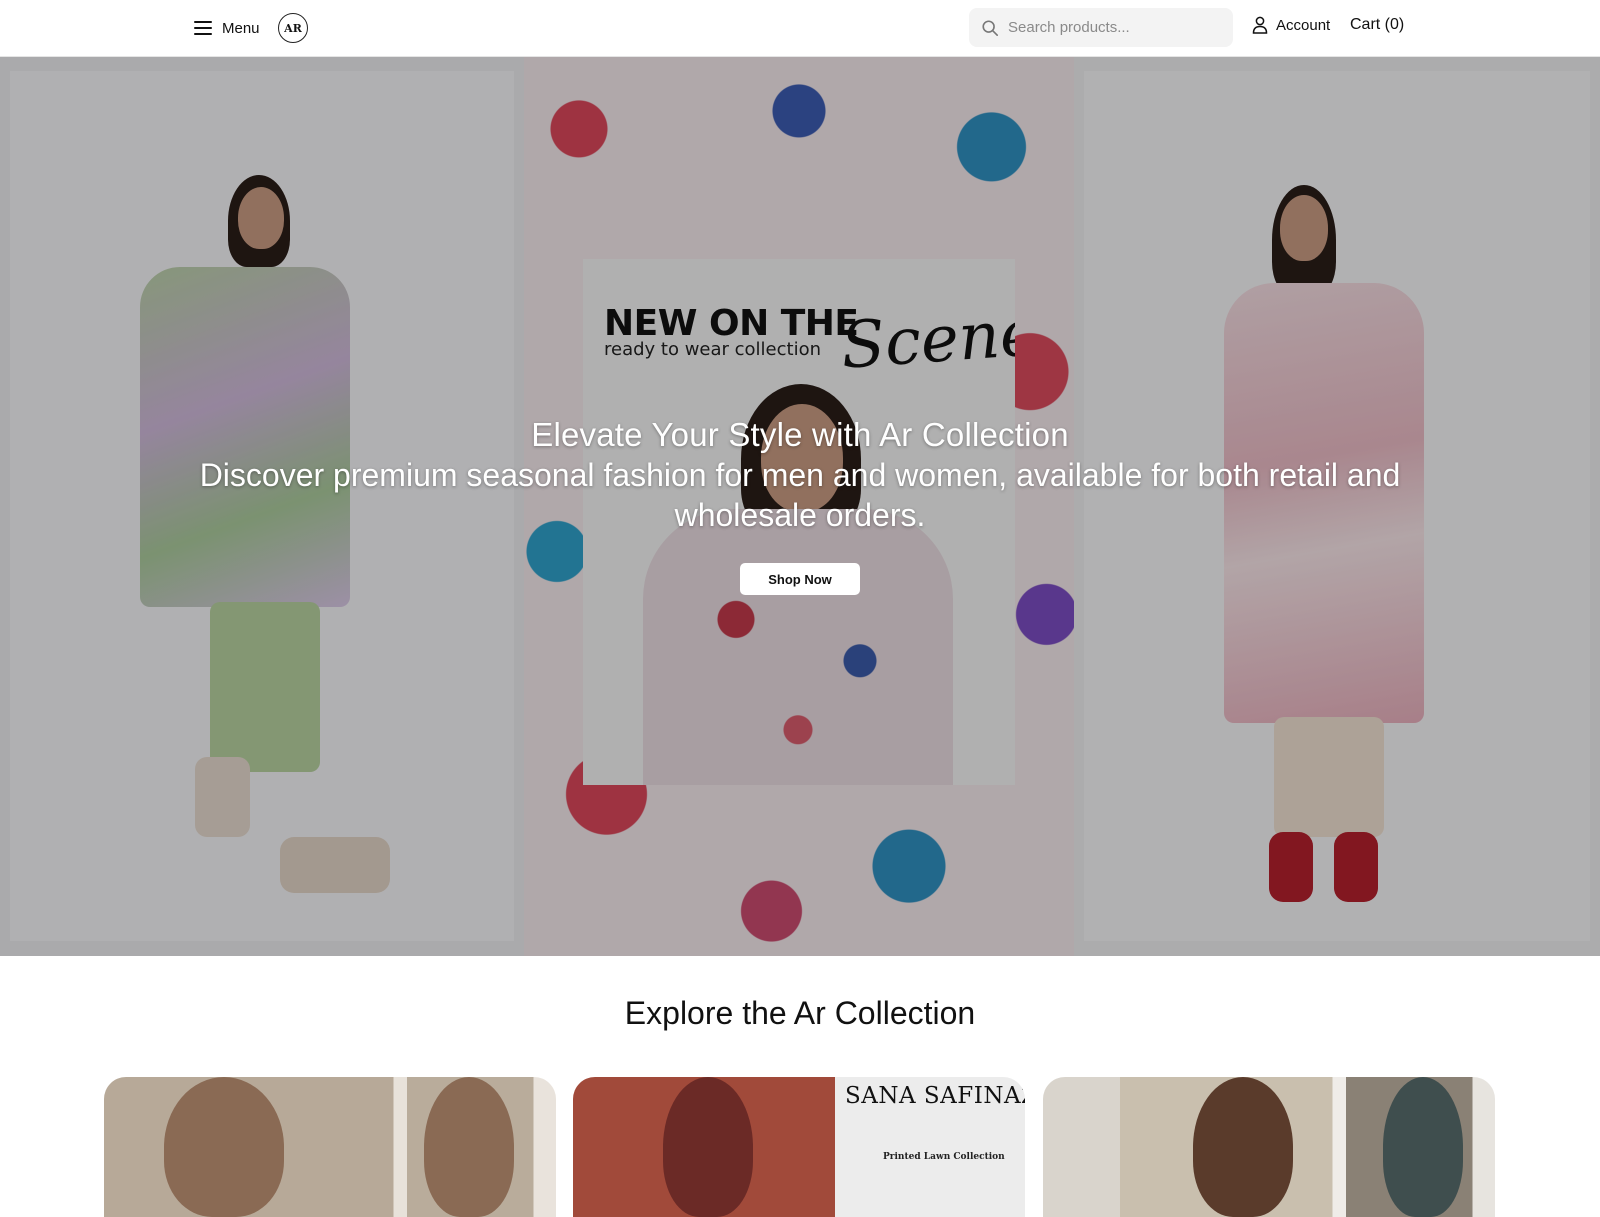 The width and height of the screenshot is (1600, 1217). I want to click on site-logo: AR, so click(293, 28).